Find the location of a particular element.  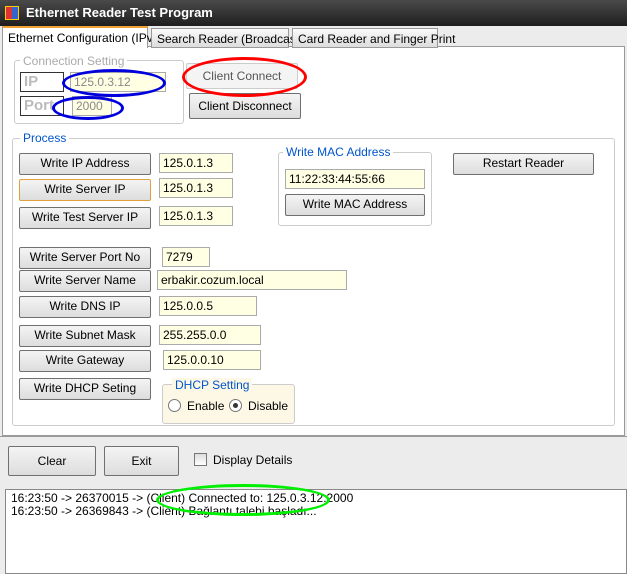

window-title: Ethernet Reader Test Program is located at coordinates (119, 12).